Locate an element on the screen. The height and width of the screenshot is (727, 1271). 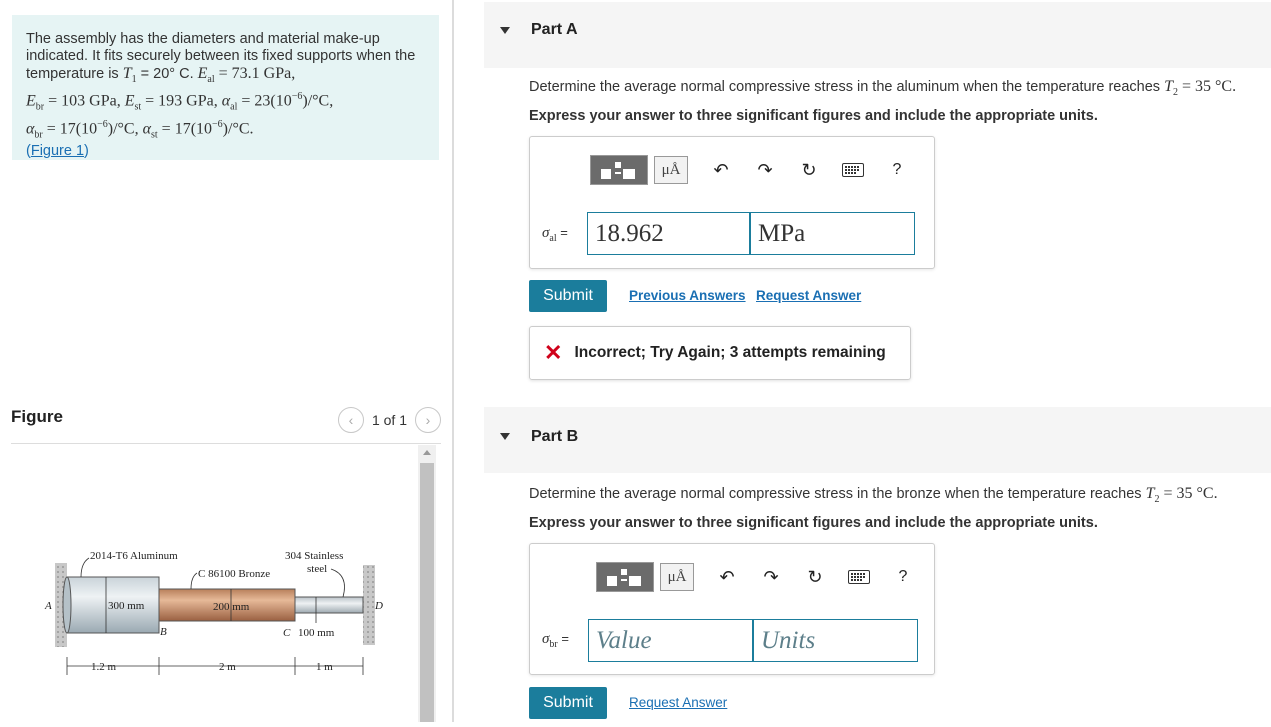
part-b-answer-box: μÅ ↶ ↷ ↻ ? σbr = Value Units is located at coordinates (732, 609).